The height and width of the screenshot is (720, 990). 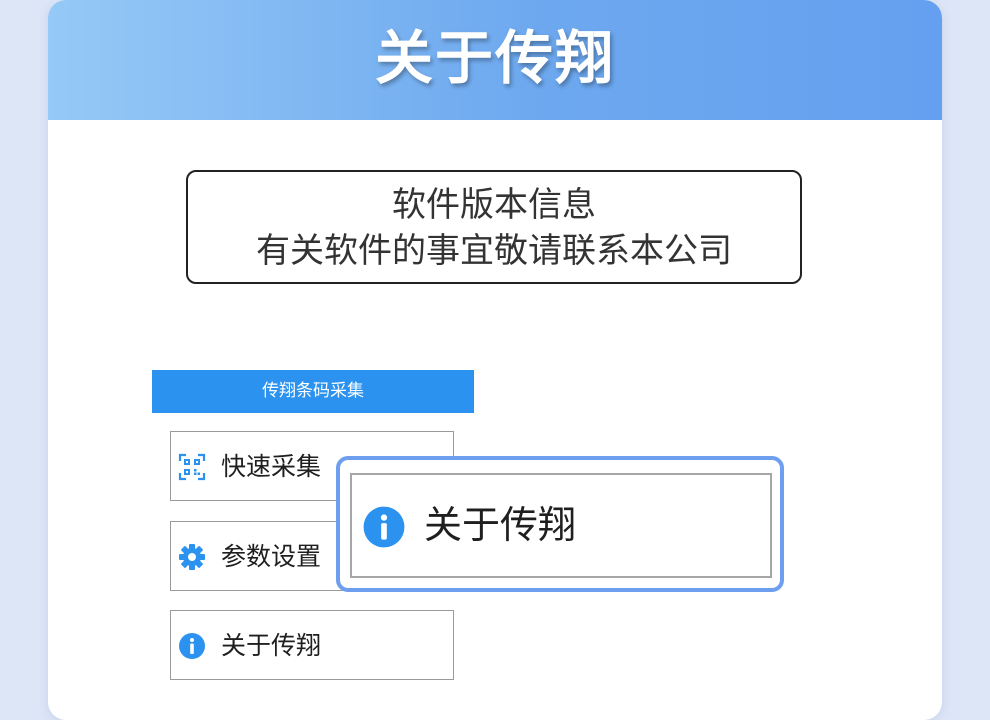 I want to click on qr-scan-icon, so click(x=192, y=467).